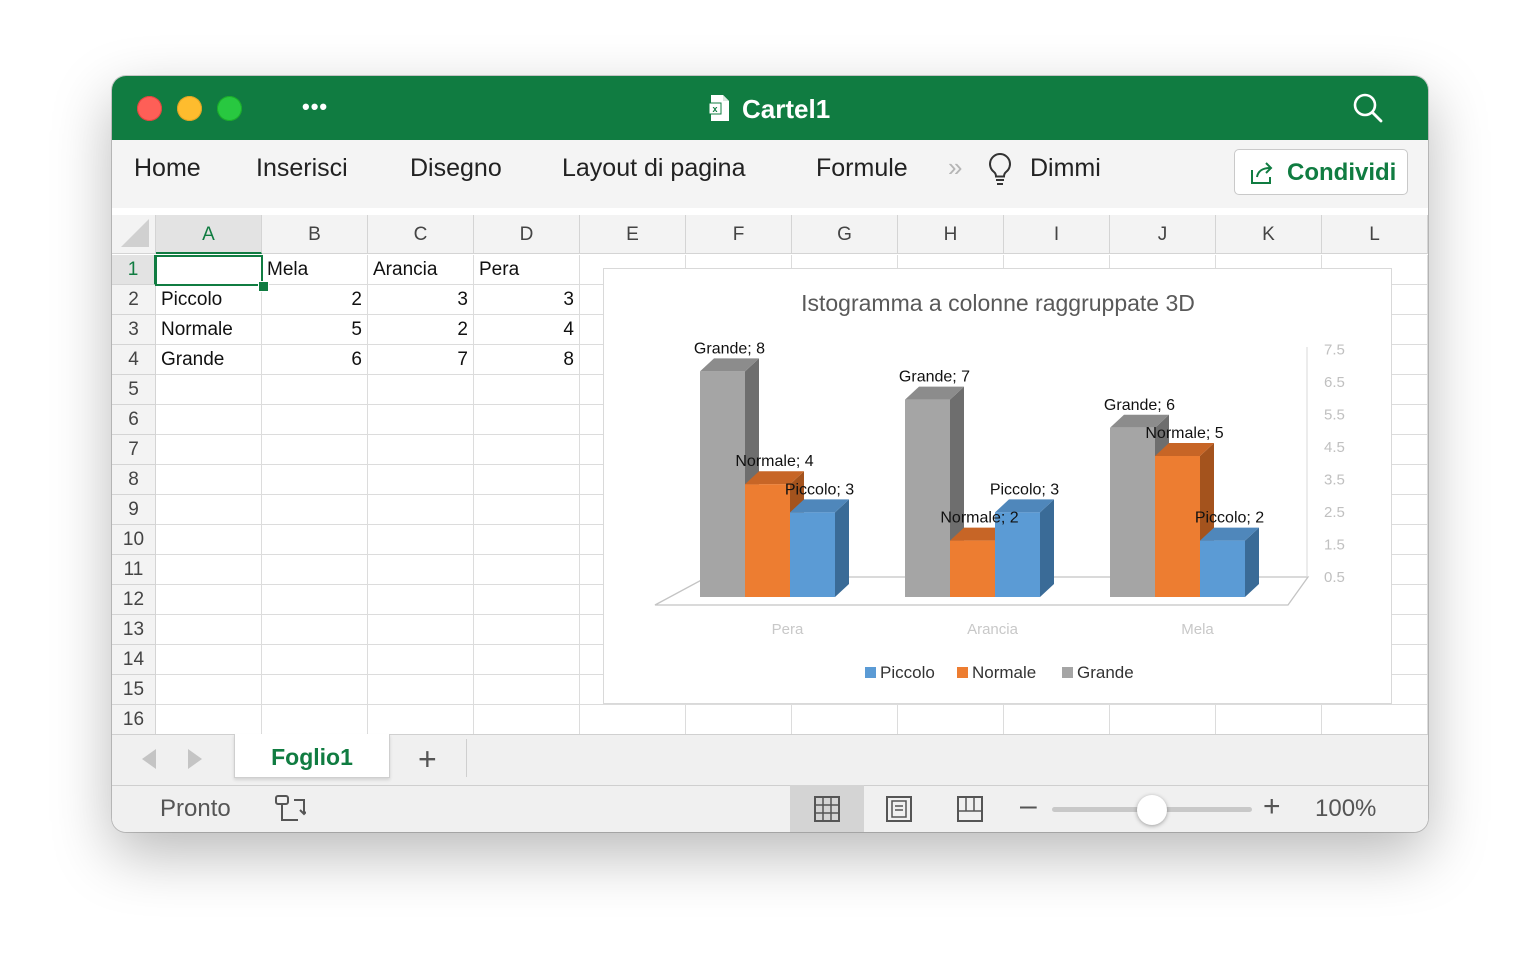 This screenshot has width=1540, height=980. I want to click on cell-d15, so click(527, 690).